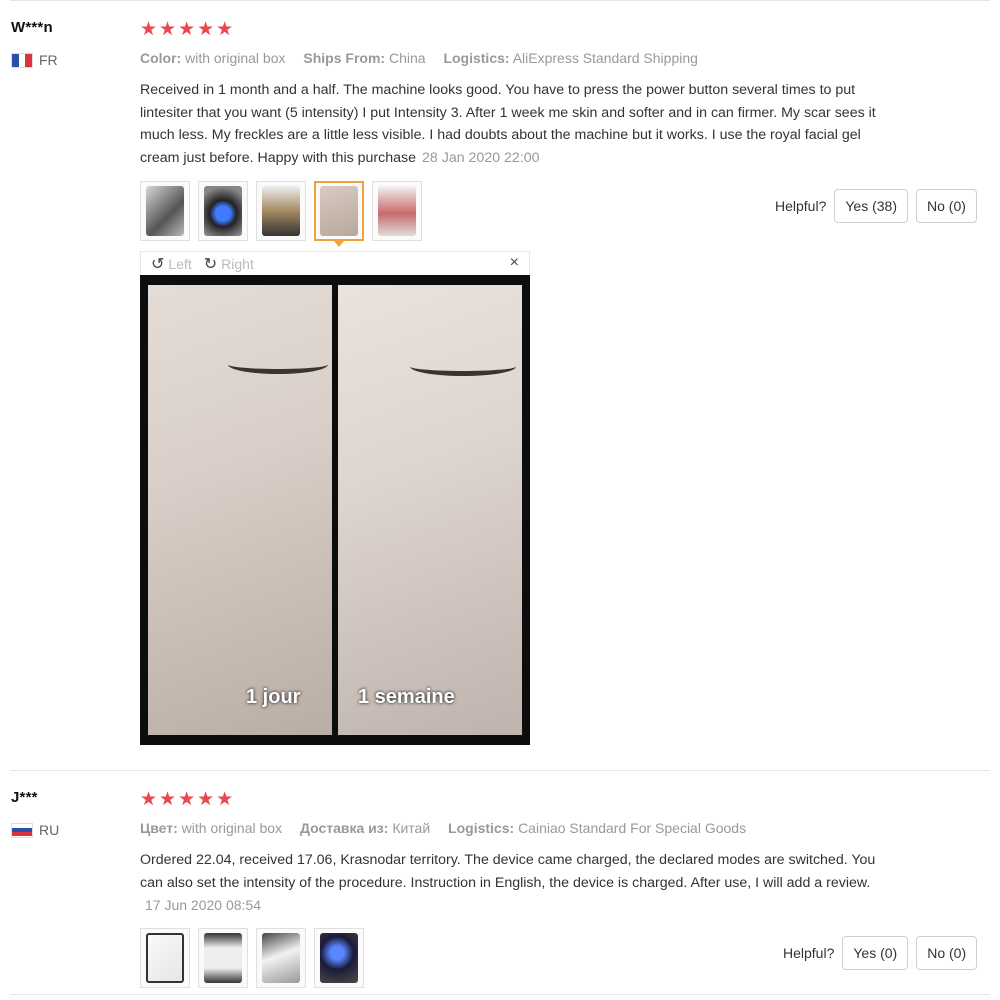 The width and height of the screenshot is (1000, 1000). I want to click on meta-label: Color:, so click(161, 58).